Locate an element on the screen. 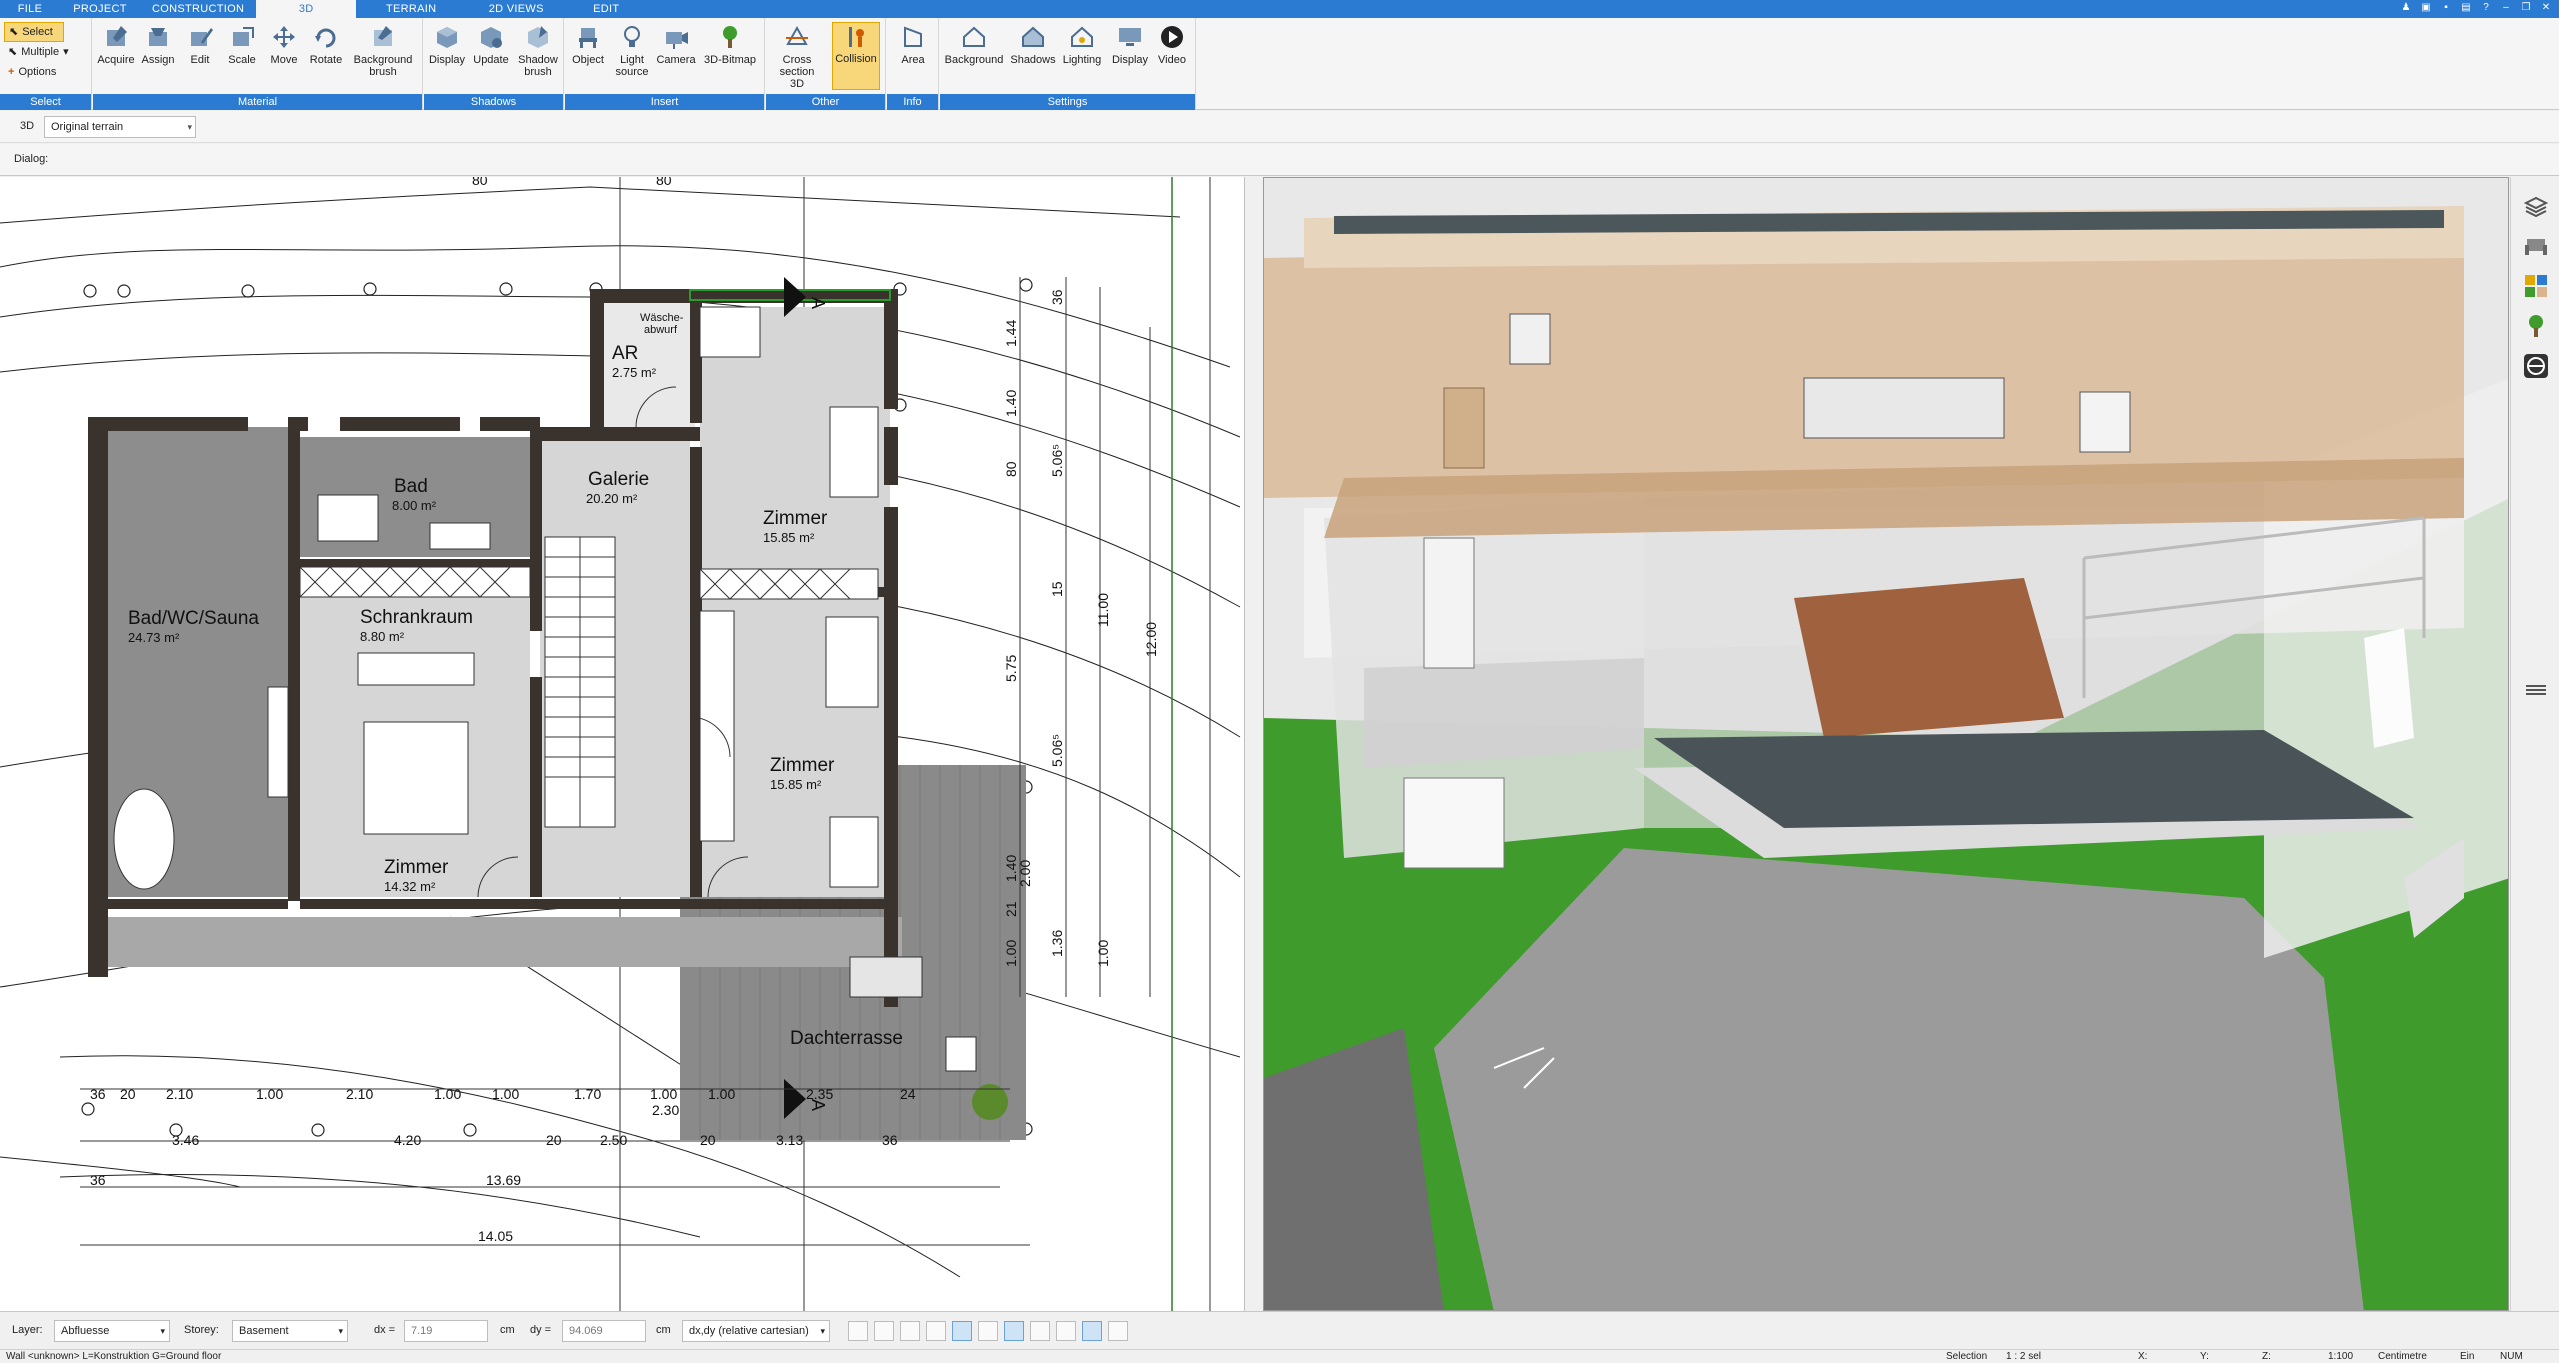 This screenshot has width=2559, height=1363. users-icon: ♟ is located at coordinates (2406, 8).